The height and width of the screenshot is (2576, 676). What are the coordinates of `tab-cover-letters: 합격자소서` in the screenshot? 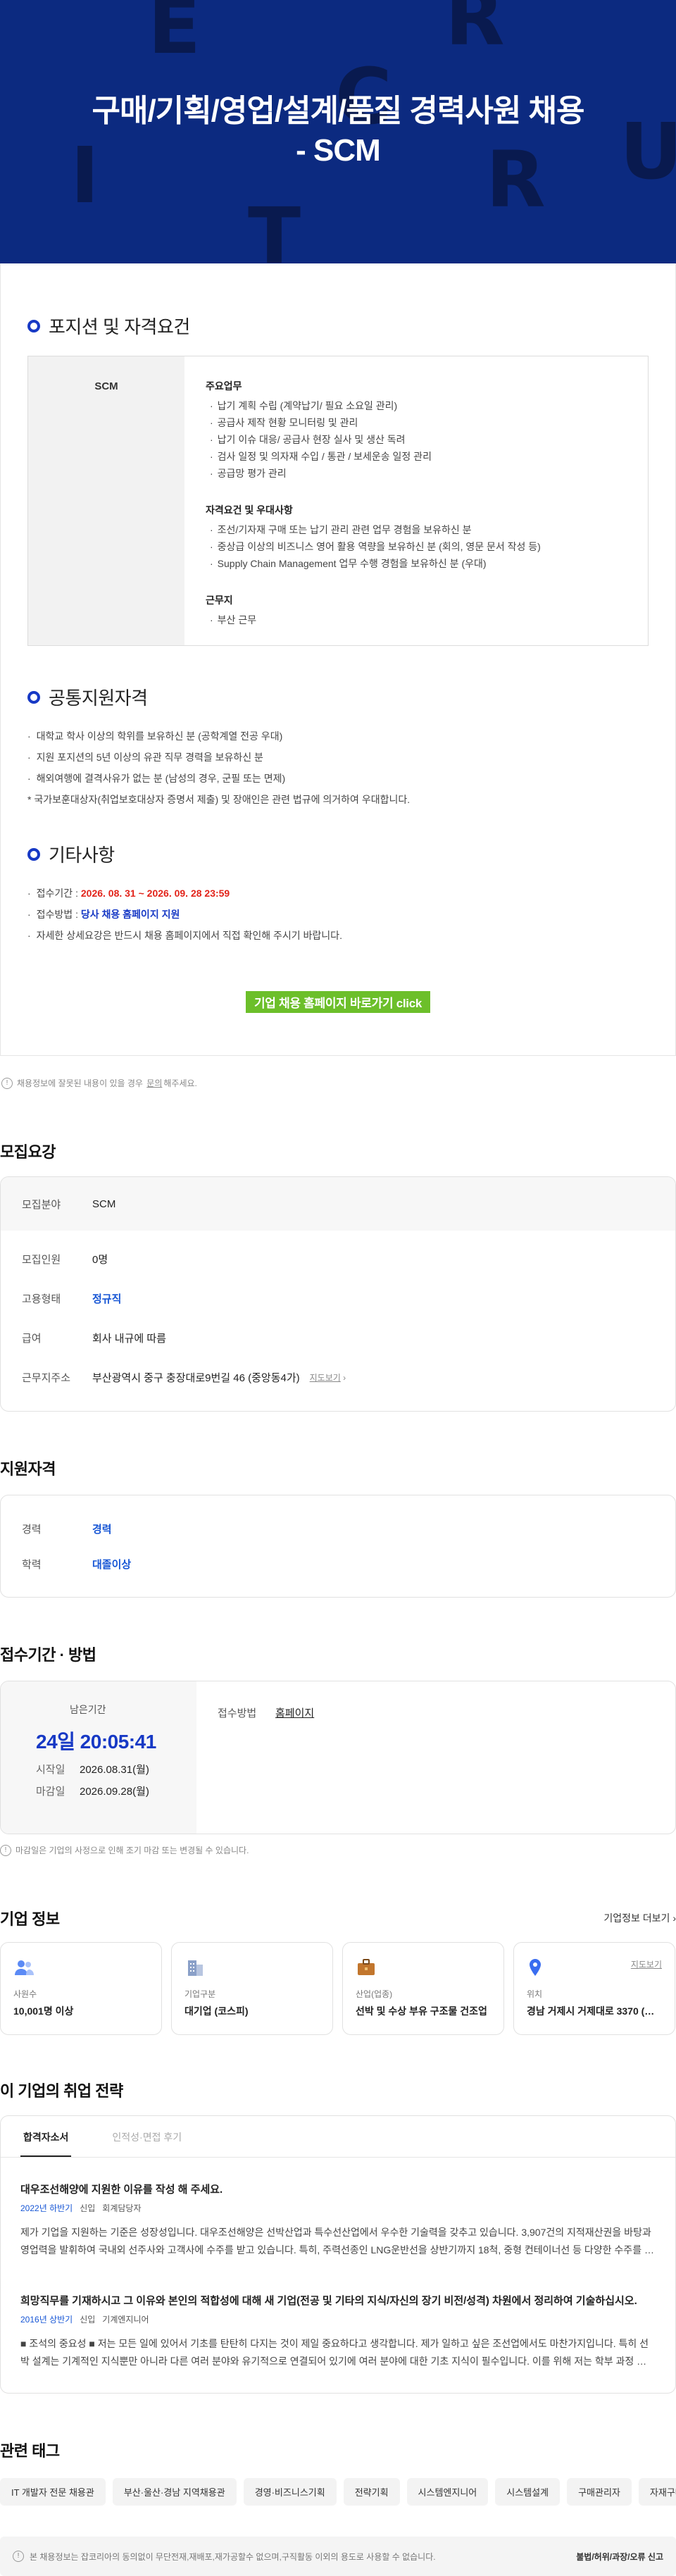 It's located at (46, 2136).